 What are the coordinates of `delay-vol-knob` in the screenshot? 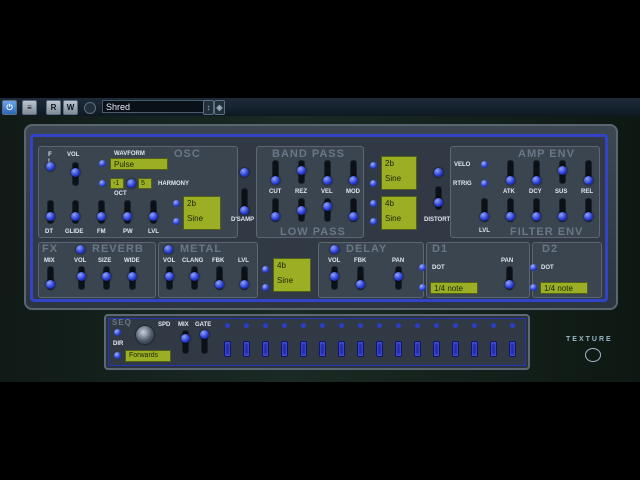 It's located at (334, 276).